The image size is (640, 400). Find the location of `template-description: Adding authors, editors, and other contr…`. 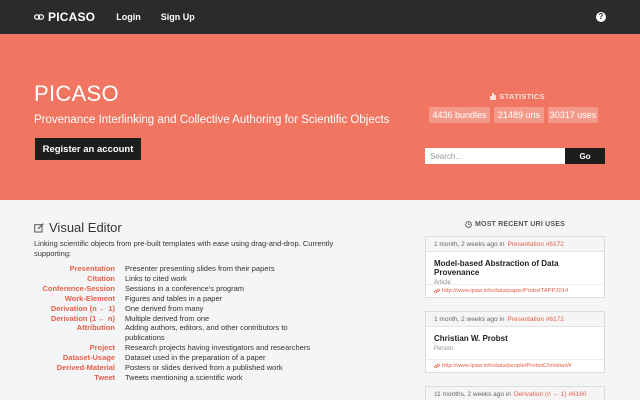

template-description: Adding authors, editors, and other contr… is located at coordinates (206, 328).